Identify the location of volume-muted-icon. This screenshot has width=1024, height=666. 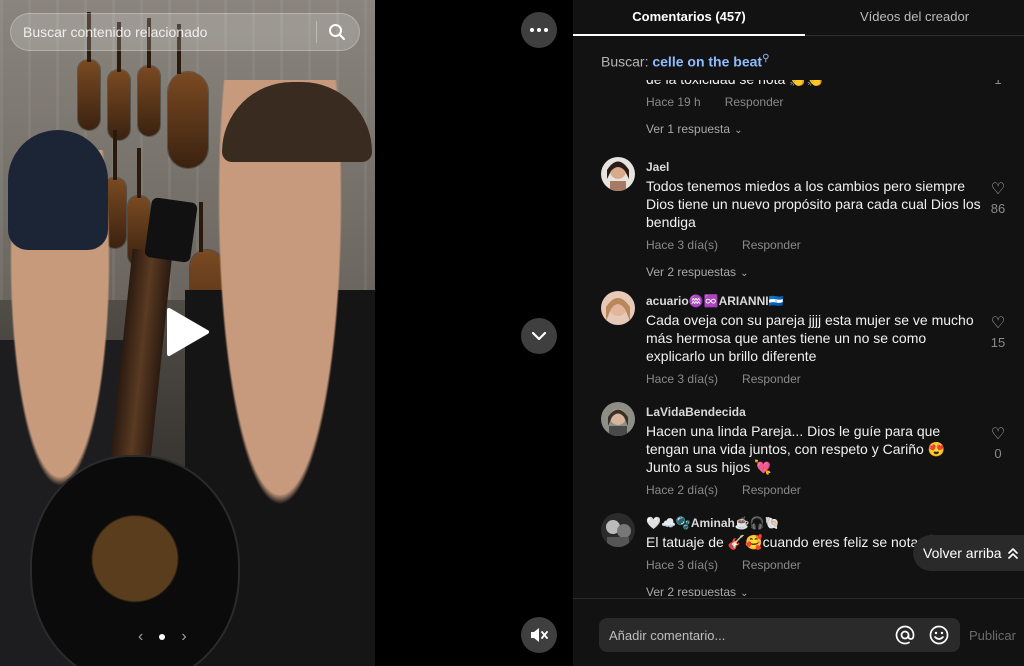
(539, 635).